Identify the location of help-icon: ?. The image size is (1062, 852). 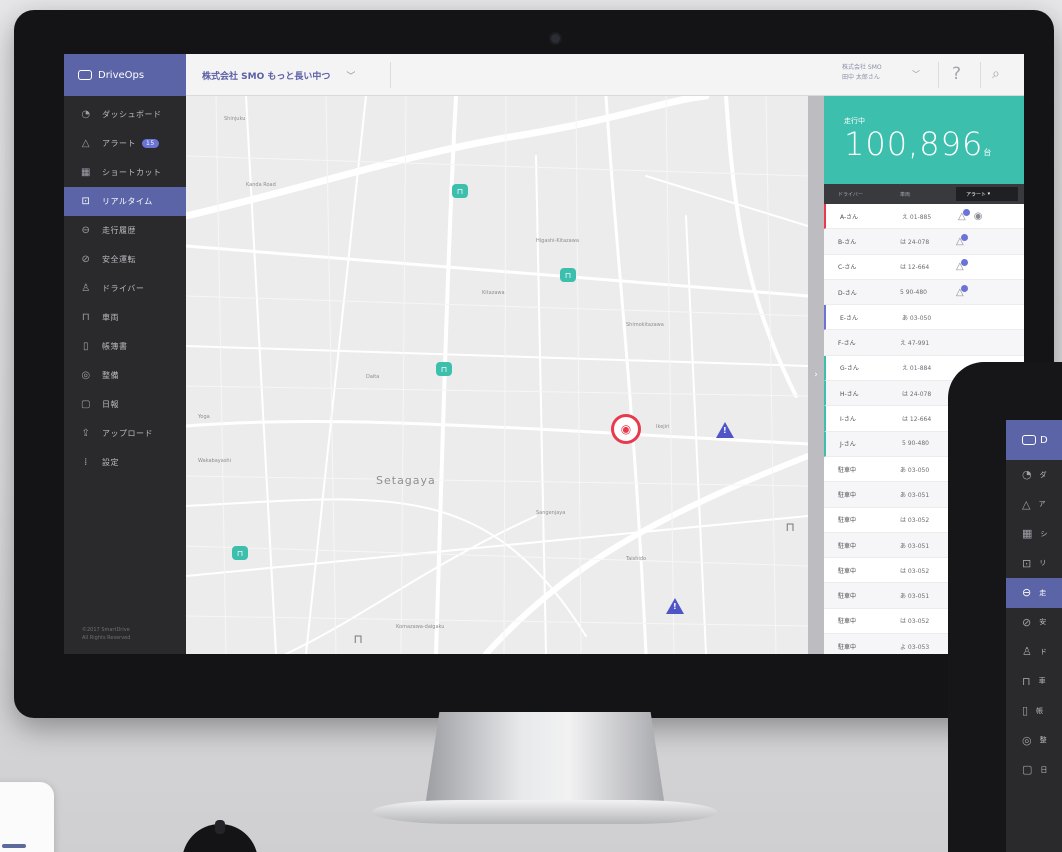
(956, 74).